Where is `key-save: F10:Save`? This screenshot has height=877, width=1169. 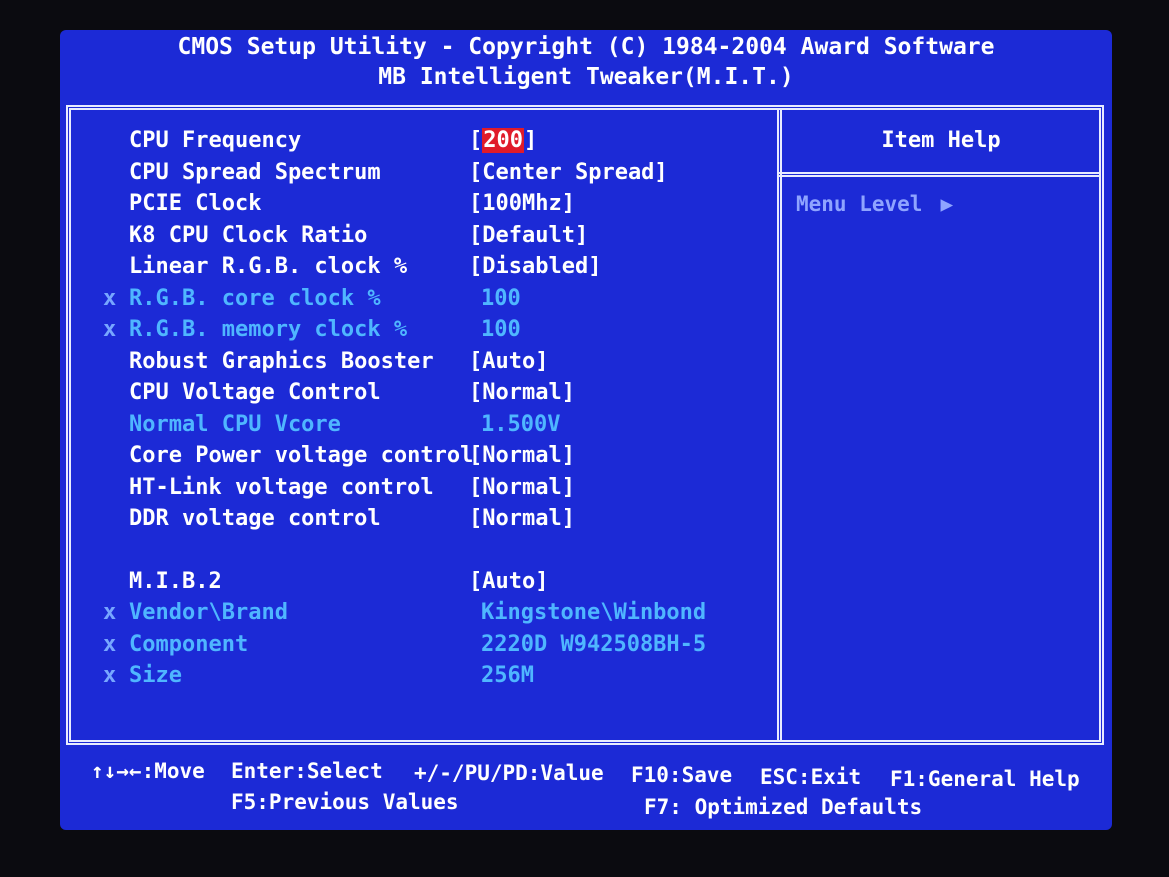 key-save: F10:Save is located at coordinates (682, 775).